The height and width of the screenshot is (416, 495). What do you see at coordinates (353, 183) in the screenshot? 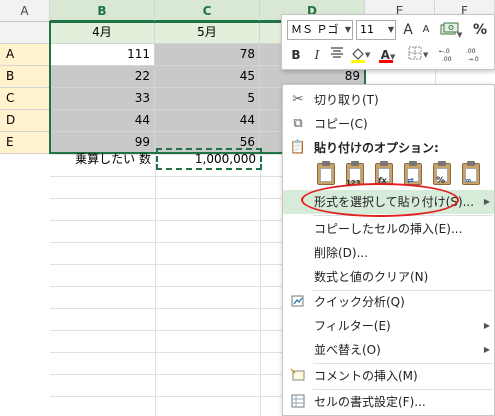
I see `values-123-icon: 123` at bounding box center [353, 183].